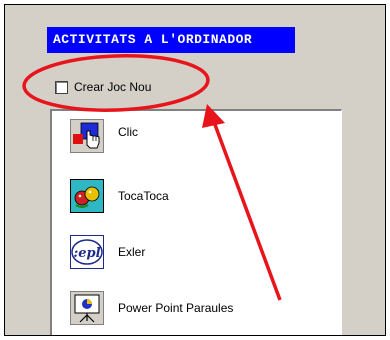 This screenshot has height=340, width=390. Describe the element at coordinates (128, 132) in the screenshot. I see `list-item-label: Clic` at that location.